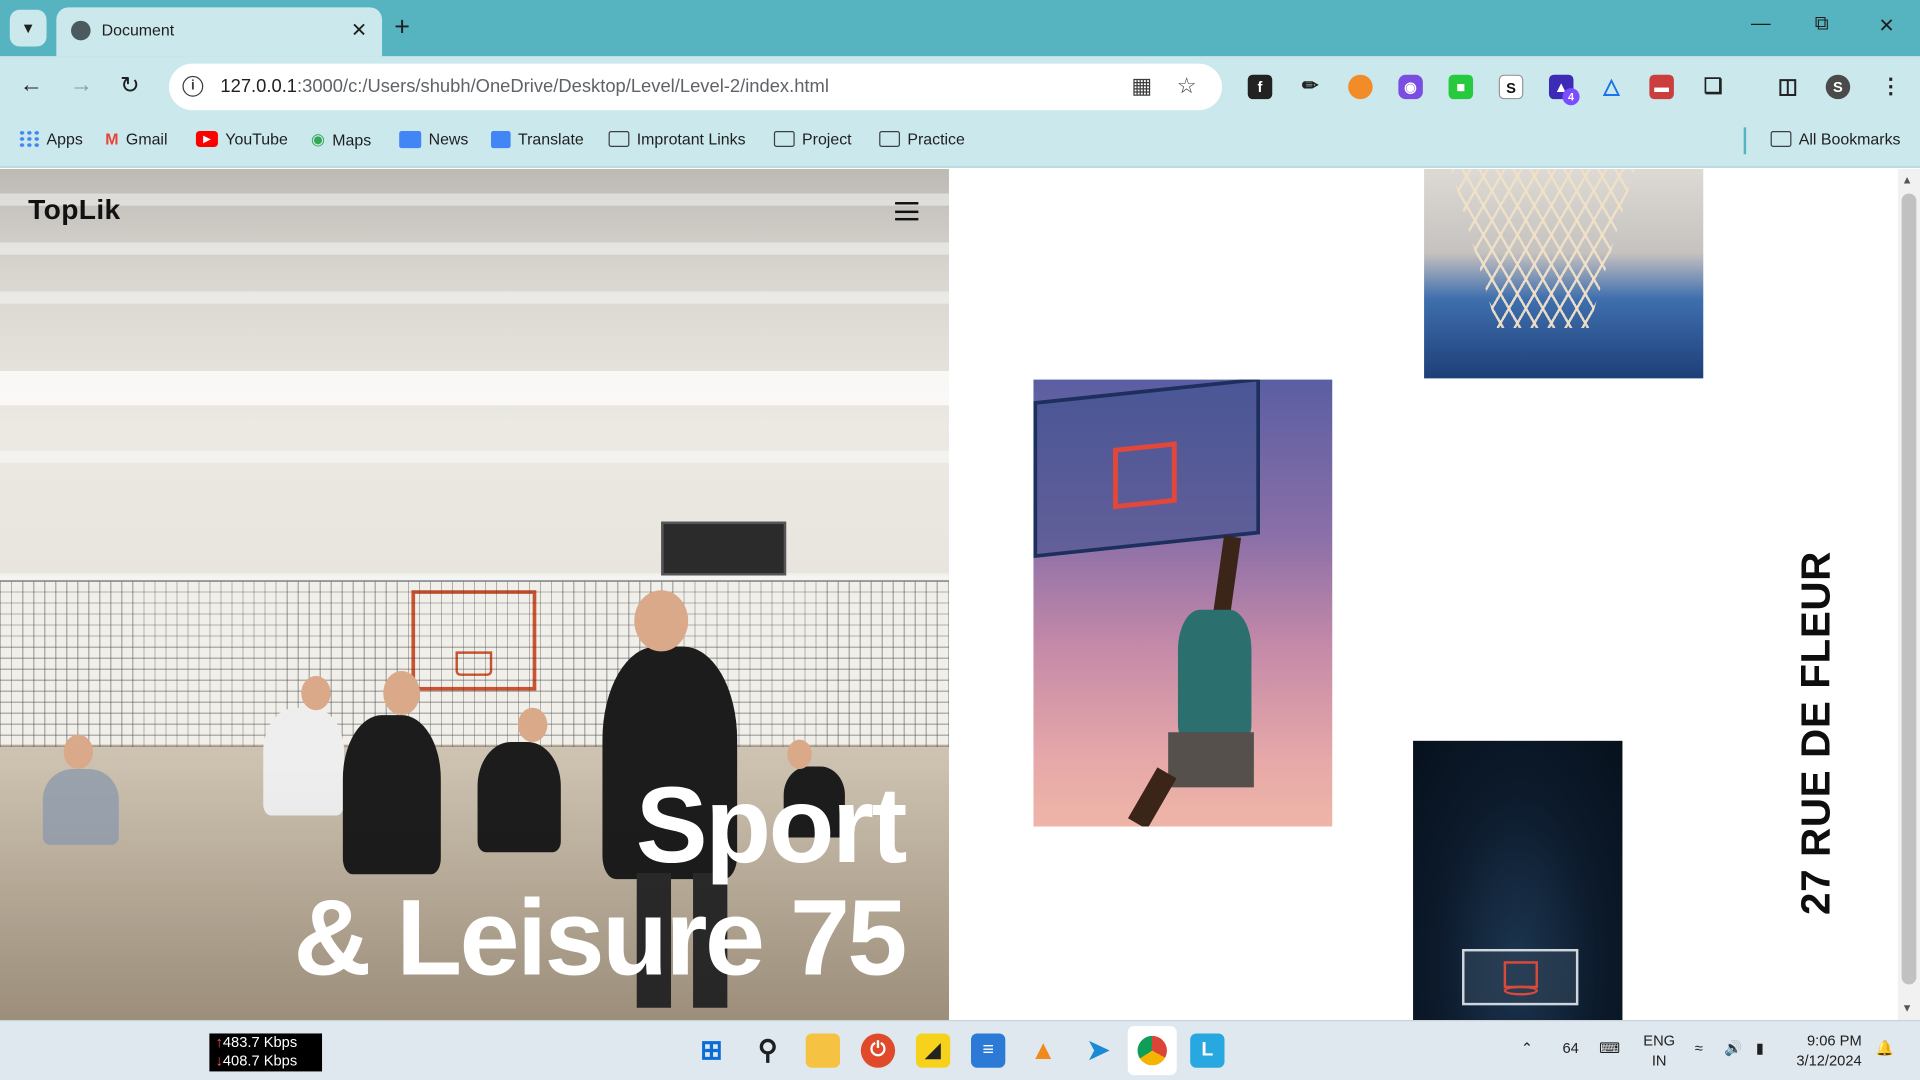  What do you see at coordinates (878, 1050) in the screenshot?
I see `power-app-icon: ⏻` at bounding box center [878, 1050].